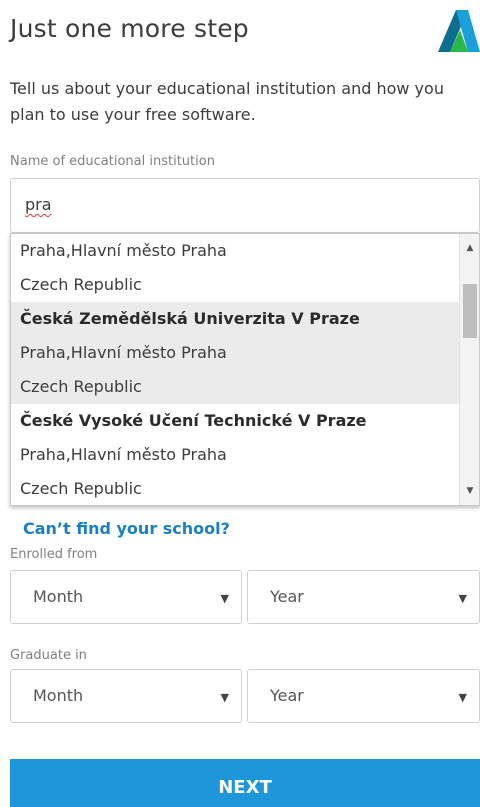 The height and width of the screenshot is (807, 480). What do you see at coordinates (236, 268) in the screenshot?
I see `suggestion-item: Praha,Hlavní město Praha Czech Republic` at bounding box center [236, 268].